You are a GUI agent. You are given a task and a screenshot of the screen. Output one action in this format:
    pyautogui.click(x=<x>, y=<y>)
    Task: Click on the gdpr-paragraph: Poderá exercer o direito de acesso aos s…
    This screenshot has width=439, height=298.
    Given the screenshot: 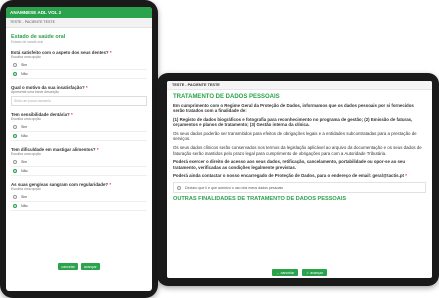 What is the action you would take?
    pyautogui.click(x=289, y=164)
    